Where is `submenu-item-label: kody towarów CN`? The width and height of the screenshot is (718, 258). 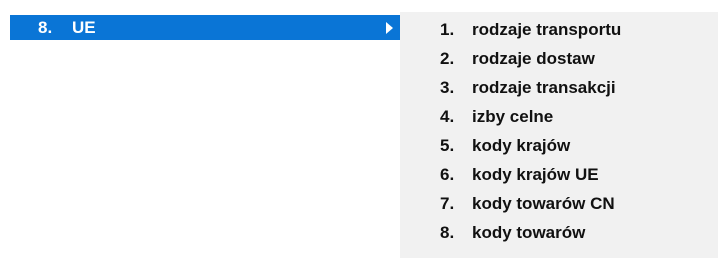
submenu-item-label: kody towarów CN is located at coordinates (543, 203).